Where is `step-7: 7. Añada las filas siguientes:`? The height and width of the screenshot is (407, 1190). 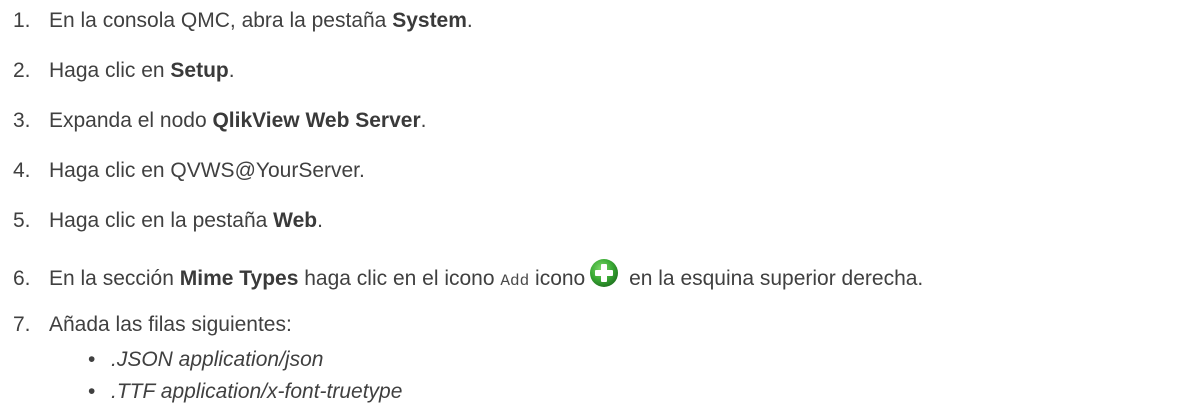 step-7: 7. Añada las filas siguientes: is located at coordinates (152, 325).